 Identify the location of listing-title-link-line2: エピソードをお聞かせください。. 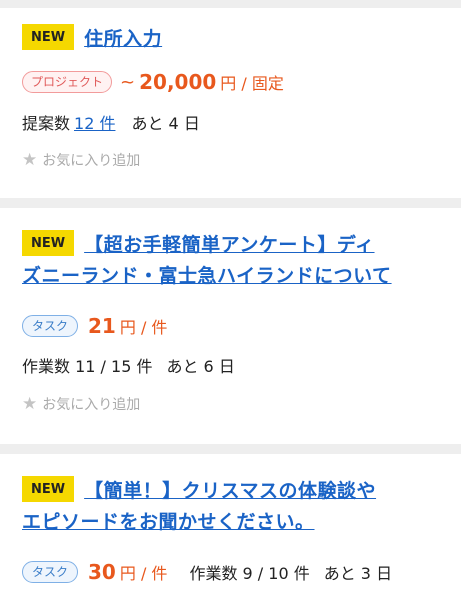
(168, 522).